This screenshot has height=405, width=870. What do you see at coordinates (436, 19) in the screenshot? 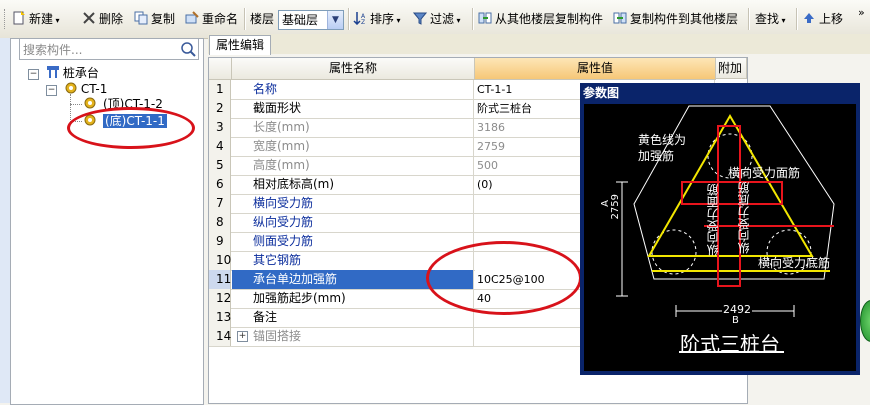
I see `filter-button: 过滤 ▾` at bounding box center [436, 19].